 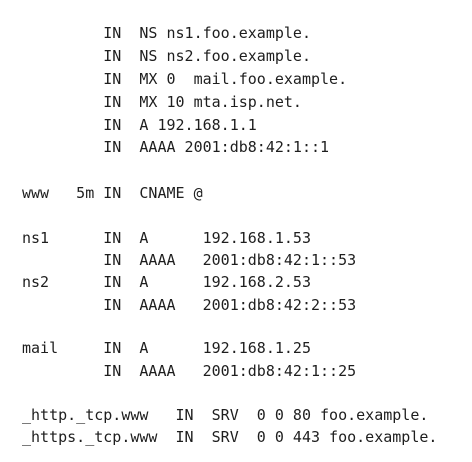 I want to click on record-line: IN AAAA 2001:db8:42:1::1, so click(x=176, y=147).